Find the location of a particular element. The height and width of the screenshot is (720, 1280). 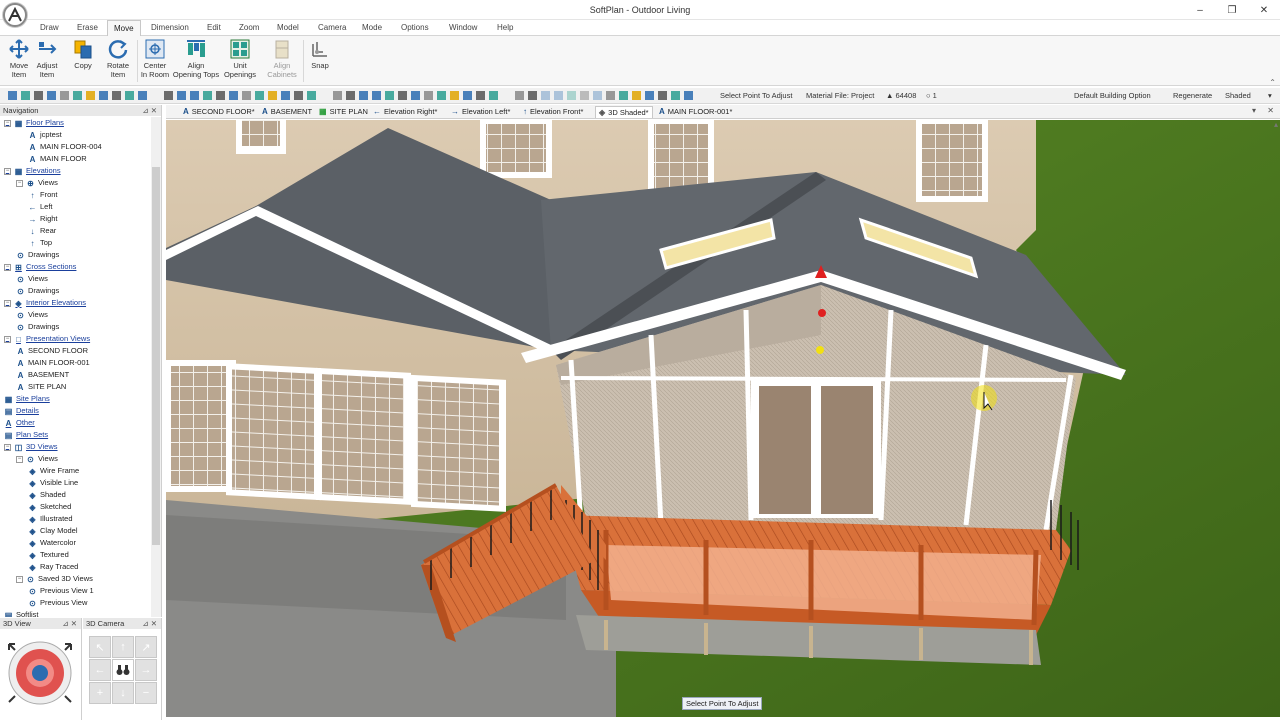

minimize-button: – is located at coordinates (1200, 10).